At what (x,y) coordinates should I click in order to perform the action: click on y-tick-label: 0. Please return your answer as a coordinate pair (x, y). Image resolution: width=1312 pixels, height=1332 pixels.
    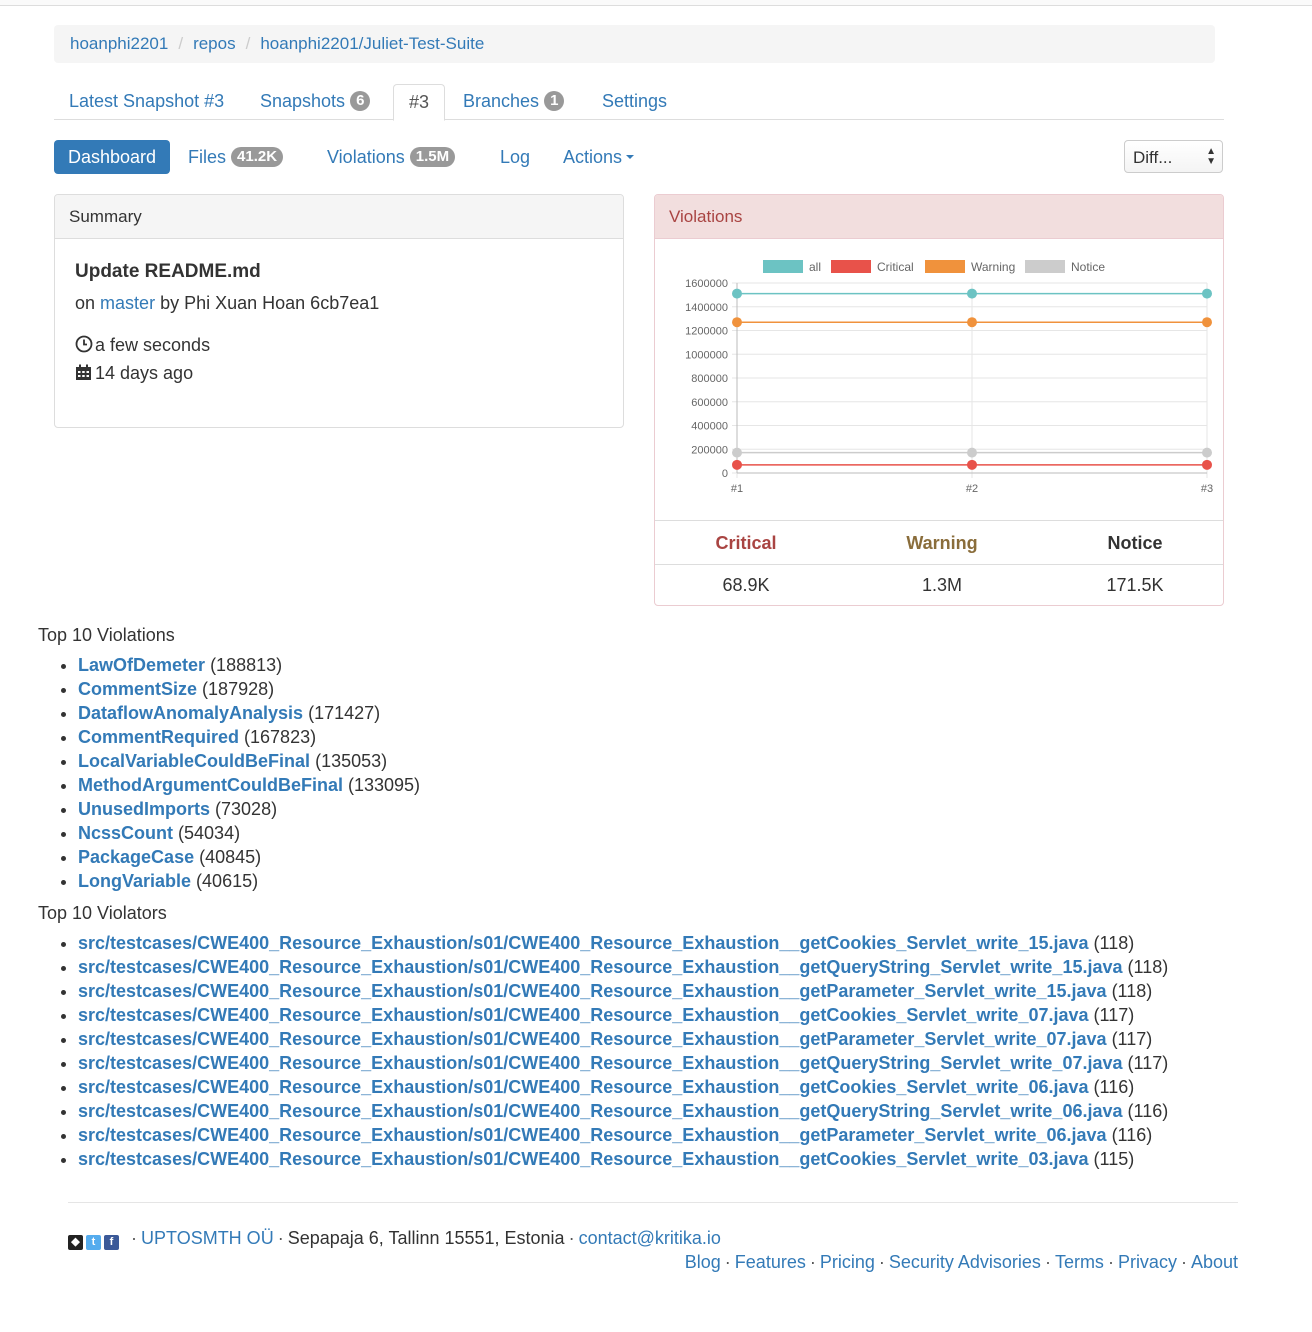
    Looking at the image, I should click on (725, 474).